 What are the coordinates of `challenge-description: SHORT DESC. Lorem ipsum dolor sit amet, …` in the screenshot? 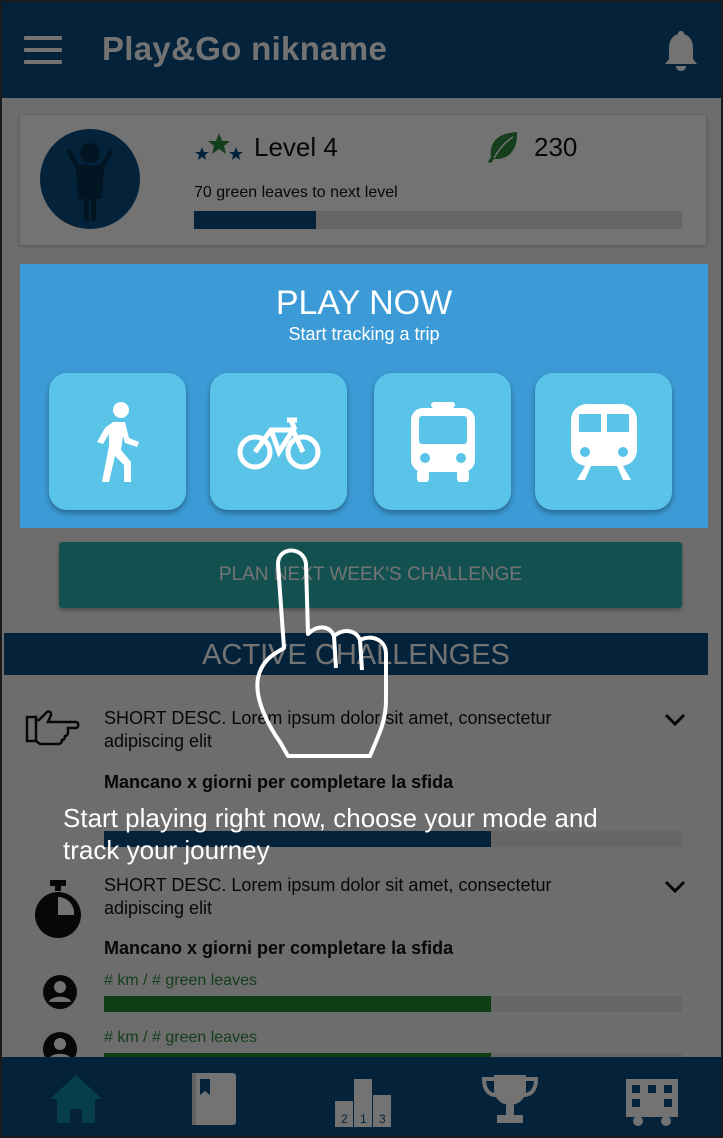 It's located at (328, 896).